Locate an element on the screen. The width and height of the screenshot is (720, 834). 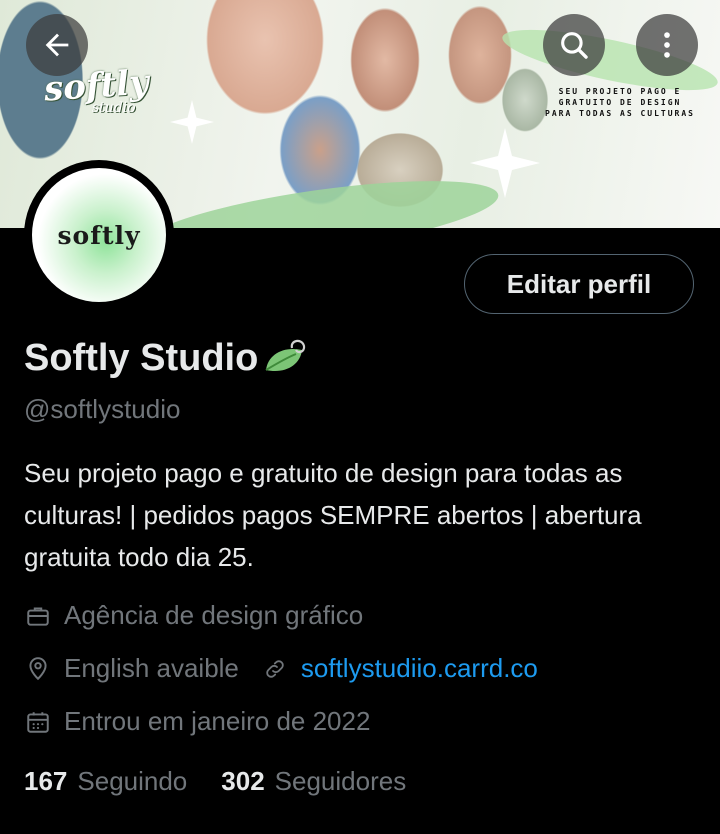
profile-handle: @softlystudio is located at coordinates (102, 409).